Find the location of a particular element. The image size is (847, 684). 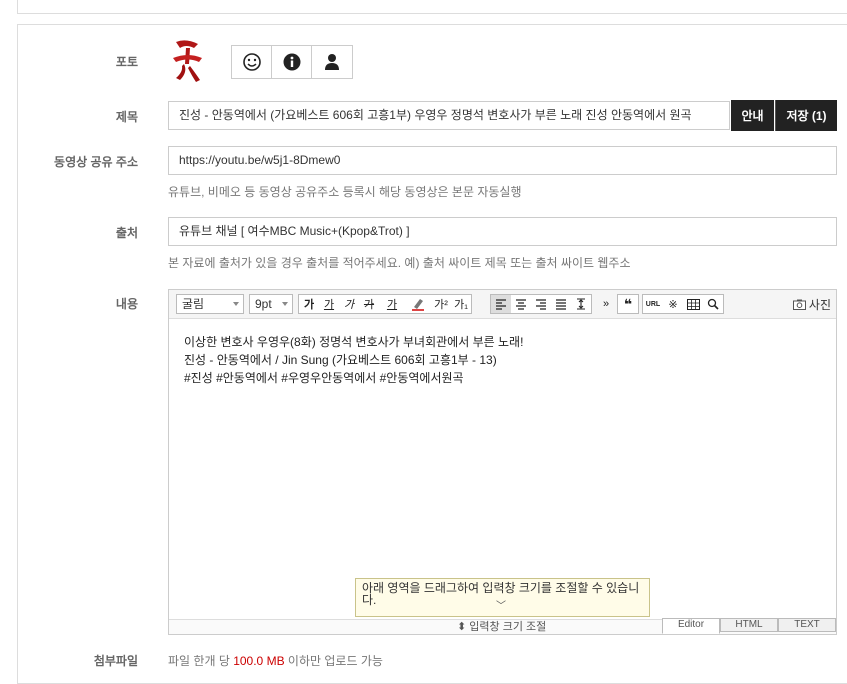

underline-button: 가 is located at coordinates (329, 304).